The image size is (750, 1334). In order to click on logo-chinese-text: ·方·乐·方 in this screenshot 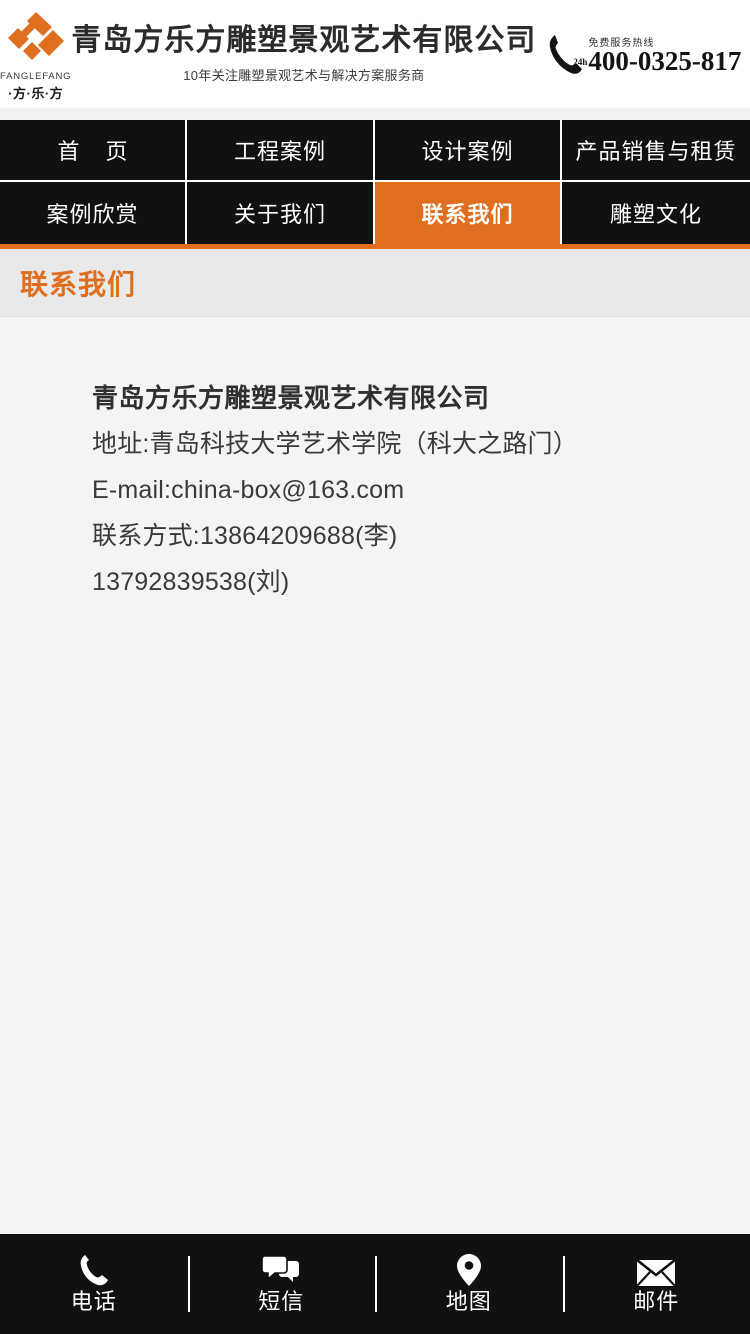, I will do `click(36, 93)`.